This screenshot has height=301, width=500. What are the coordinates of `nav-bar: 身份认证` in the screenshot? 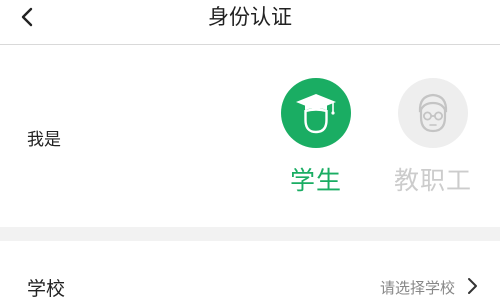 It's located at (250, 22).